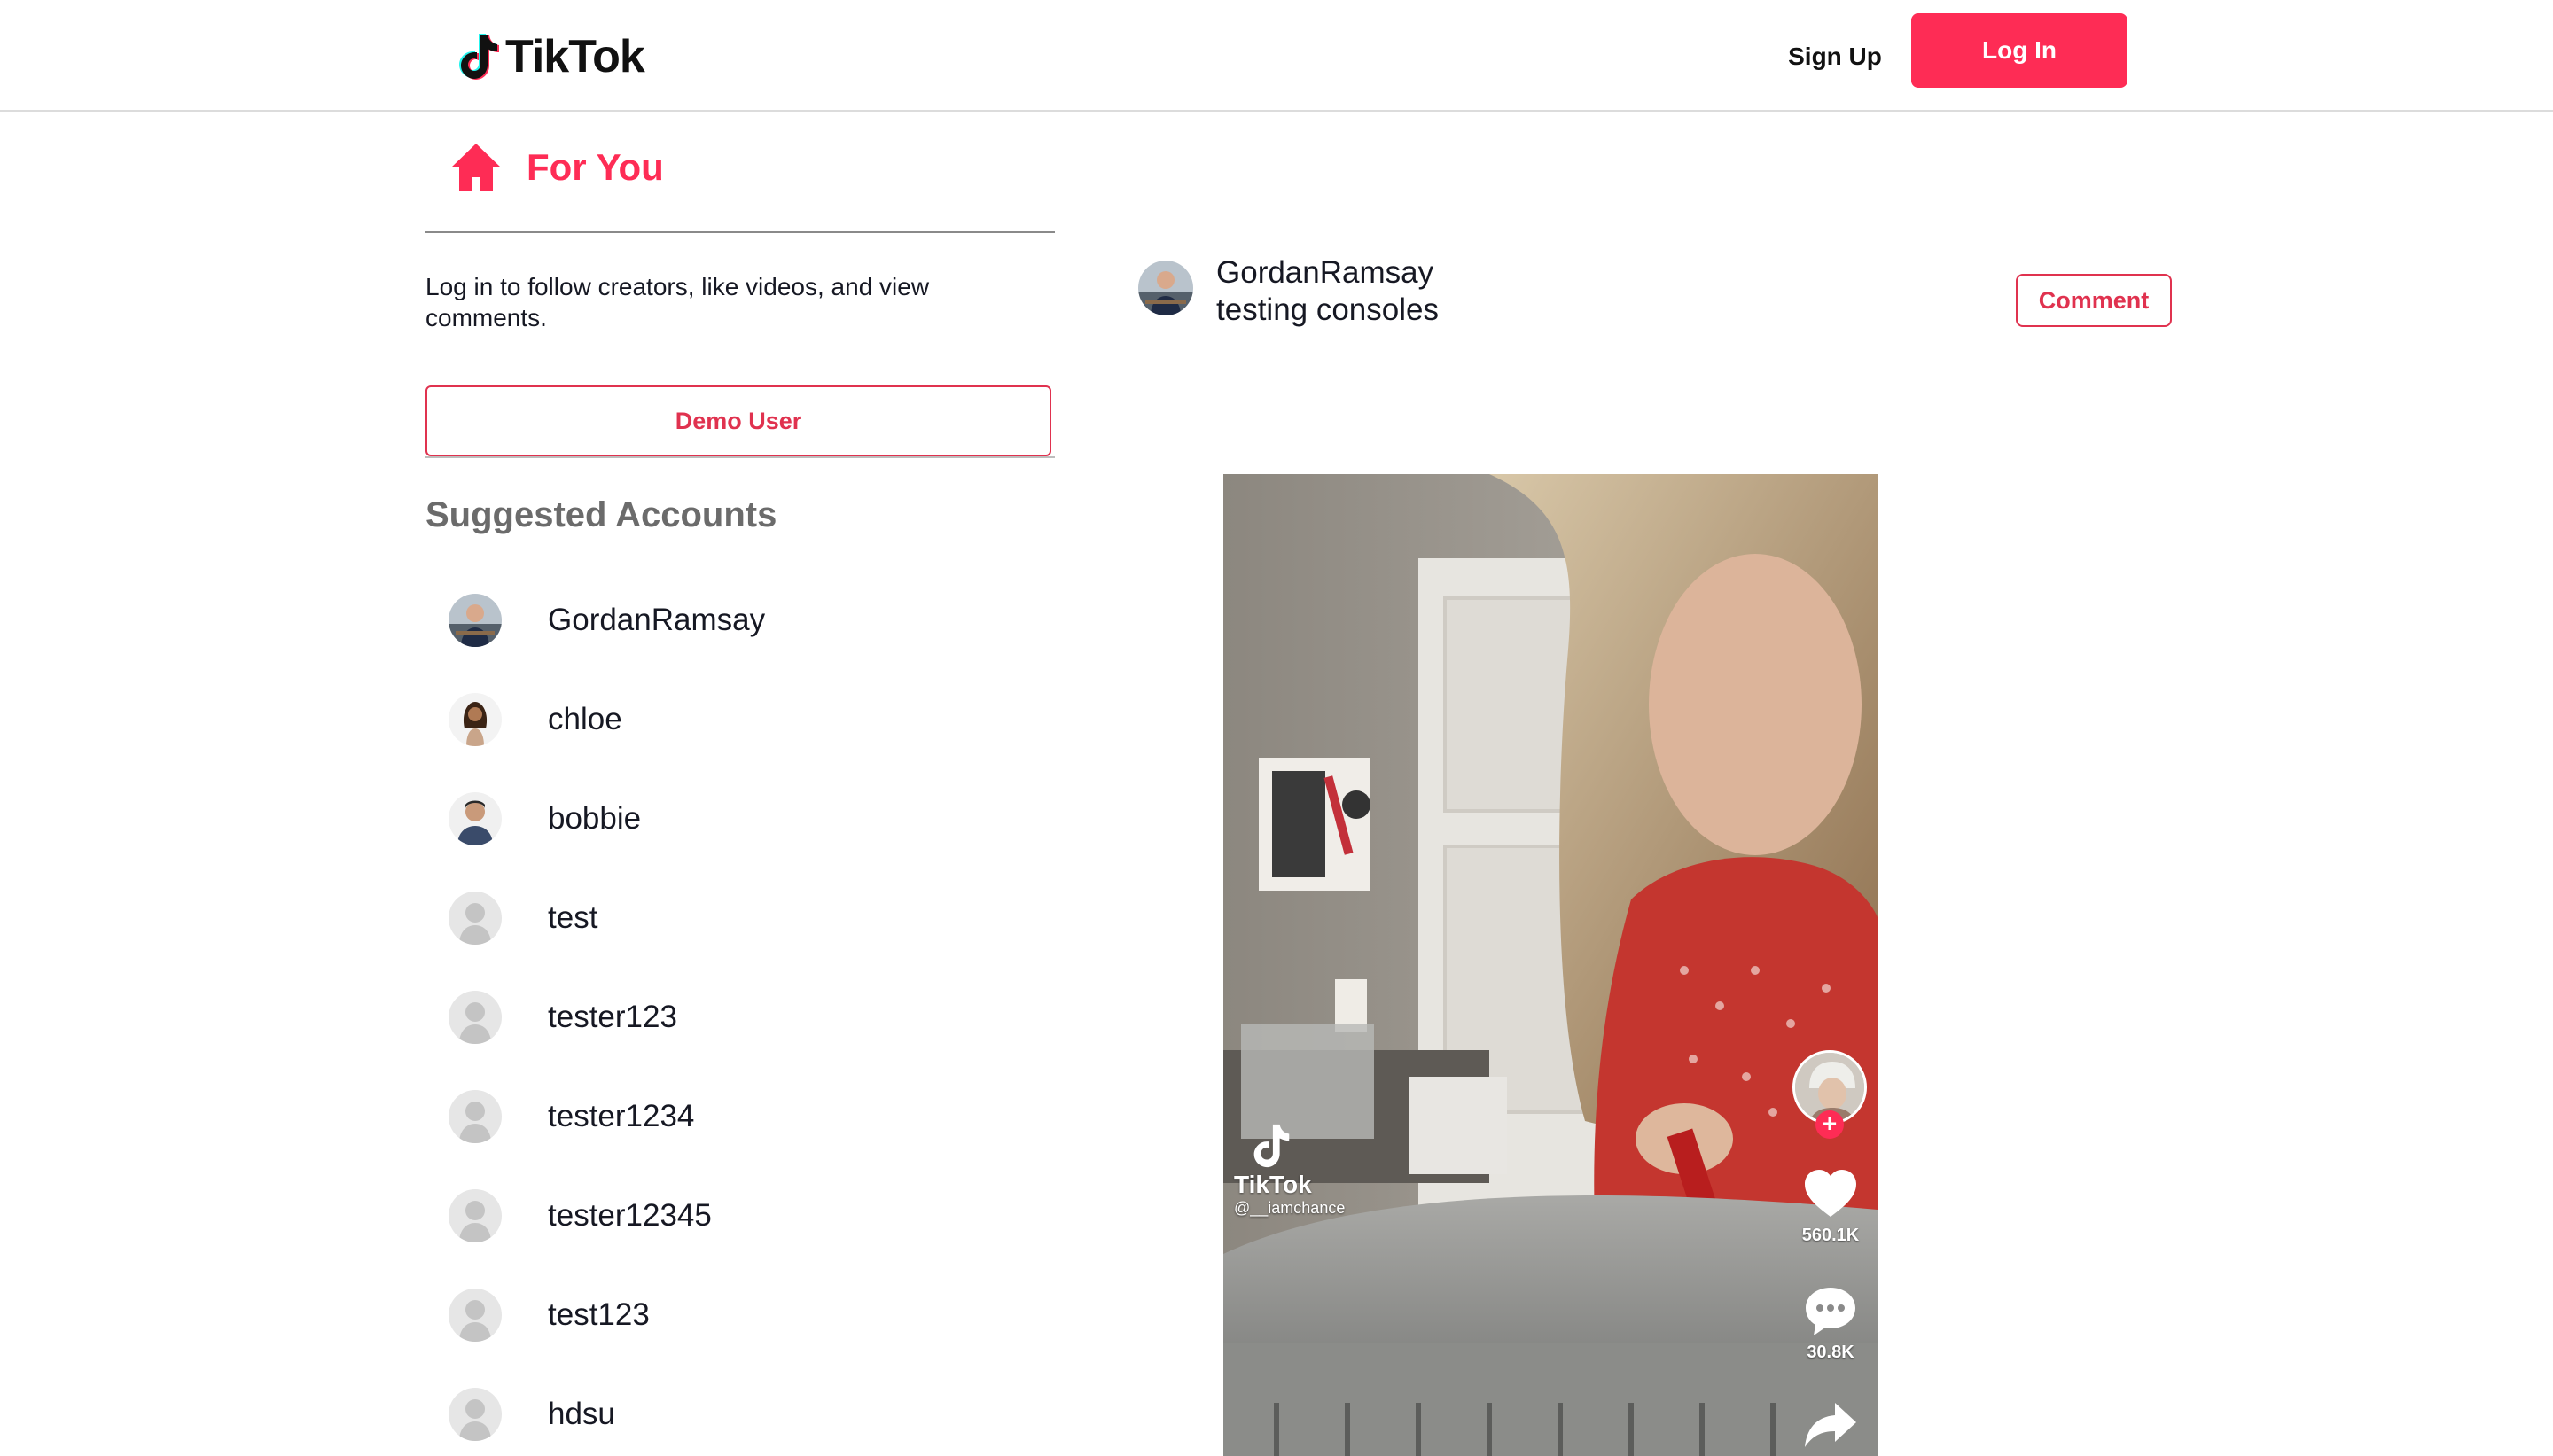 The image size is (2553, 1456). I want to click on comment-icon, so click(1830, 1311).